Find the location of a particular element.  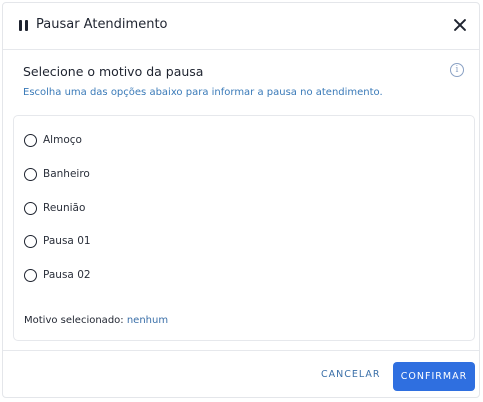

radio-label: Pausa 01 is located at coordinates (67, 241).